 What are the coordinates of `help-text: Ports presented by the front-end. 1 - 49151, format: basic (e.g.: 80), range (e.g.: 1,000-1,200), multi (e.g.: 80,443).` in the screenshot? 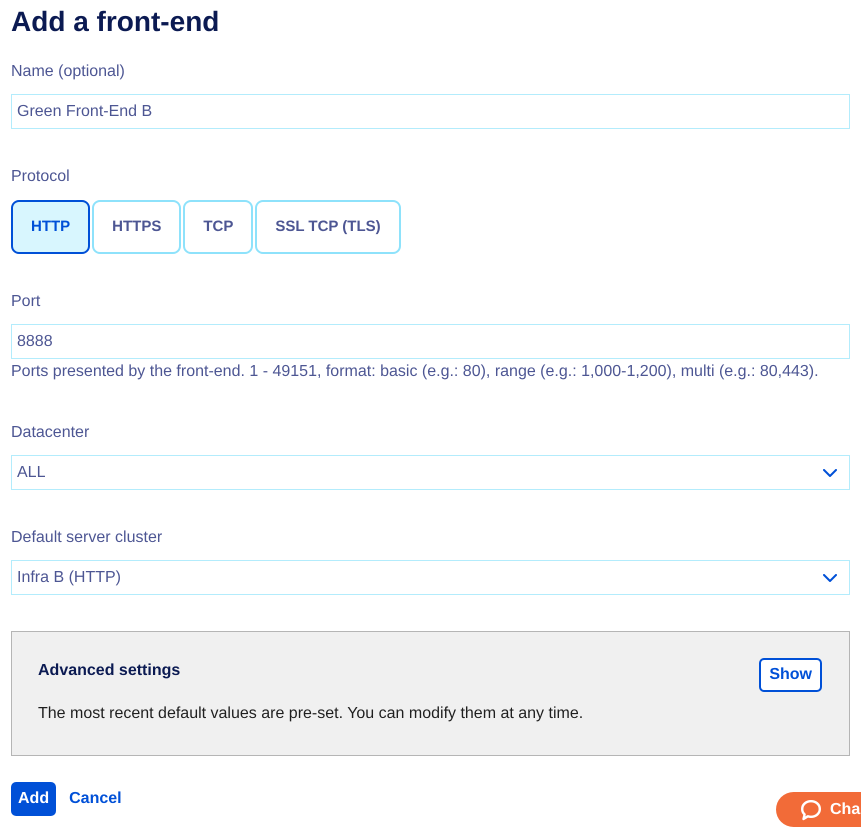 It's located at (415, 372).